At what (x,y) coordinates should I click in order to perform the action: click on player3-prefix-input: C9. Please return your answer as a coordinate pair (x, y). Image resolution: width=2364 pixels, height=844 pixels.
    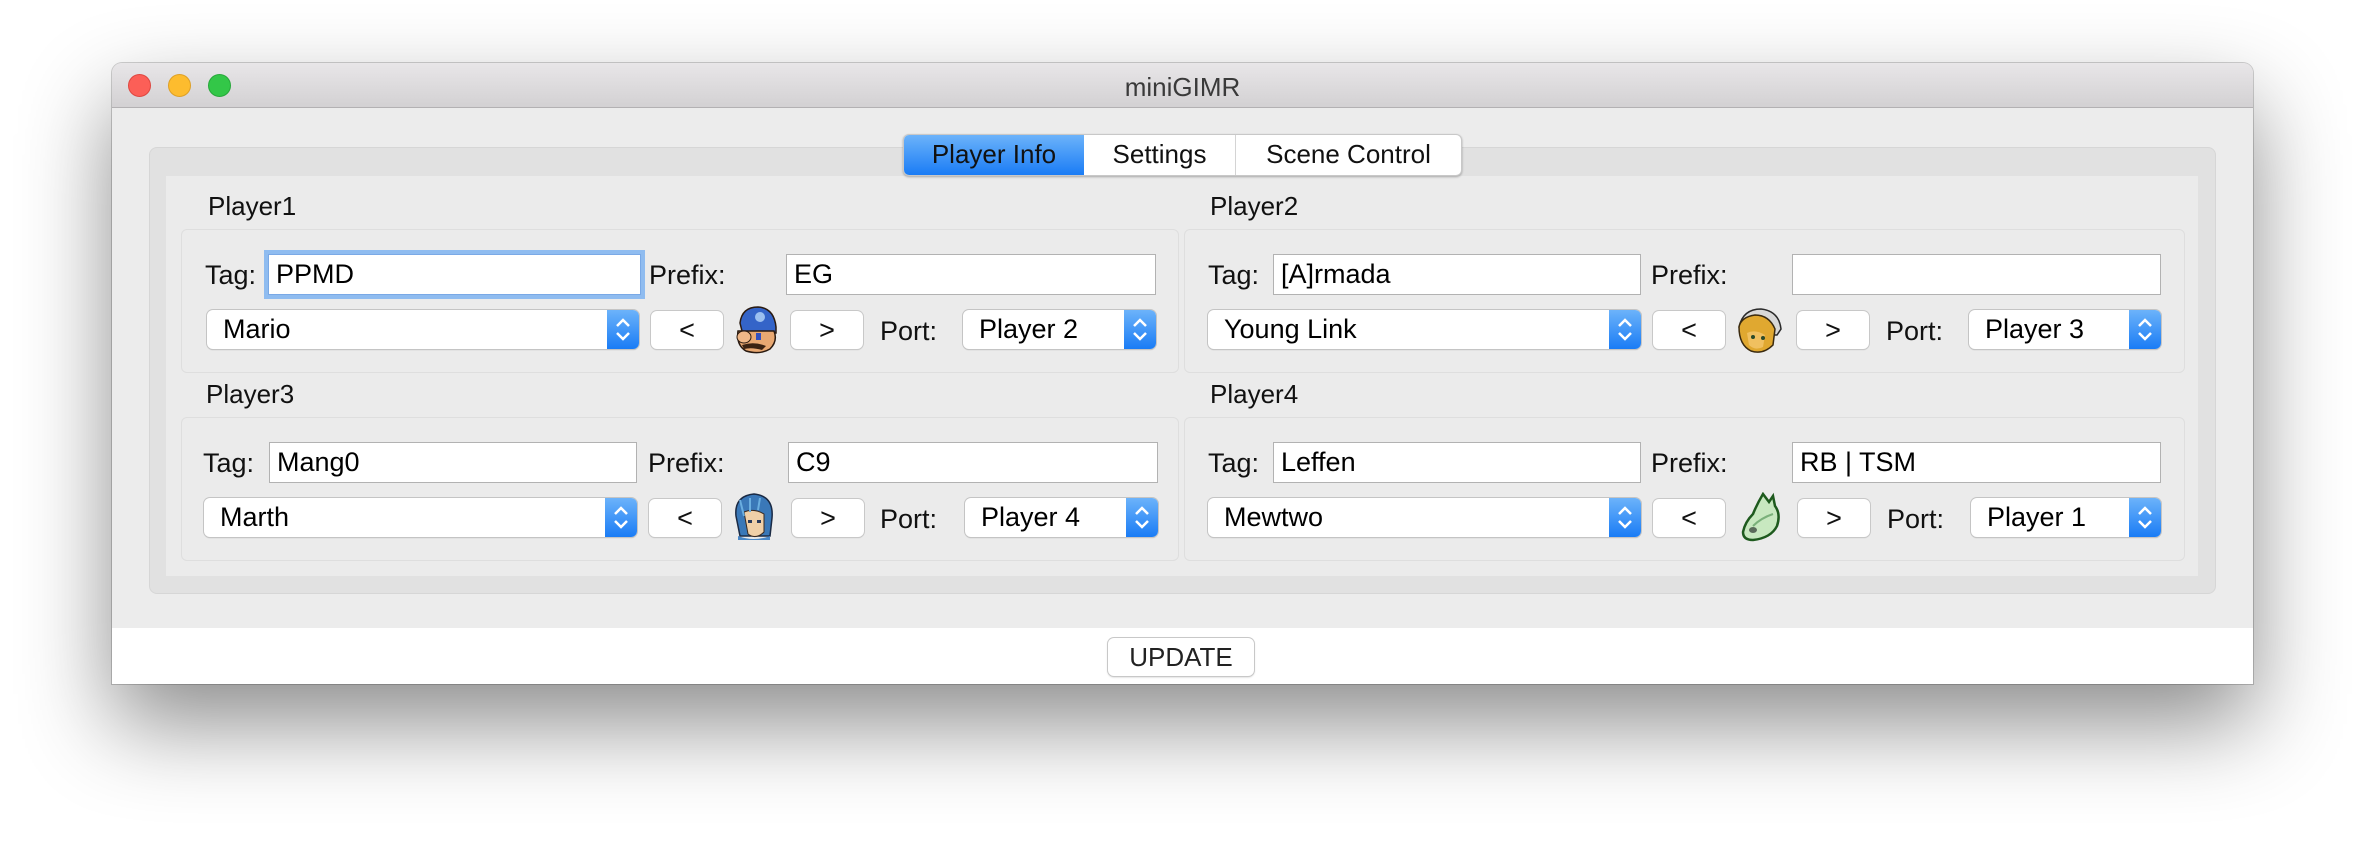
    Looking at the image, I should click on (973, 462).